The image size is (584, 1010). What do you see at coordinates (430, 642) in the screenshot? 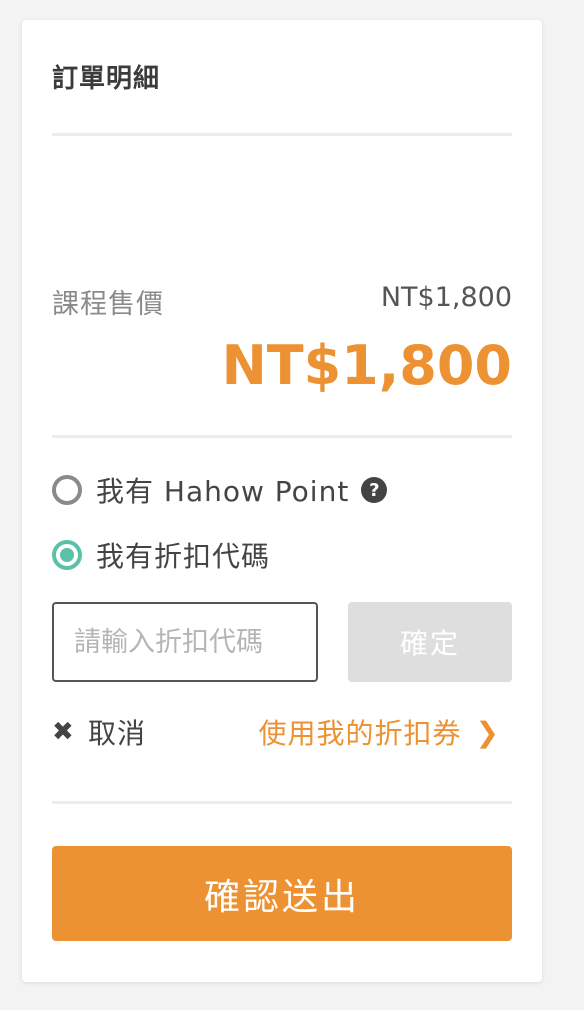
I see `confirm-code-button: 確定` at bounding box center [430, 642].